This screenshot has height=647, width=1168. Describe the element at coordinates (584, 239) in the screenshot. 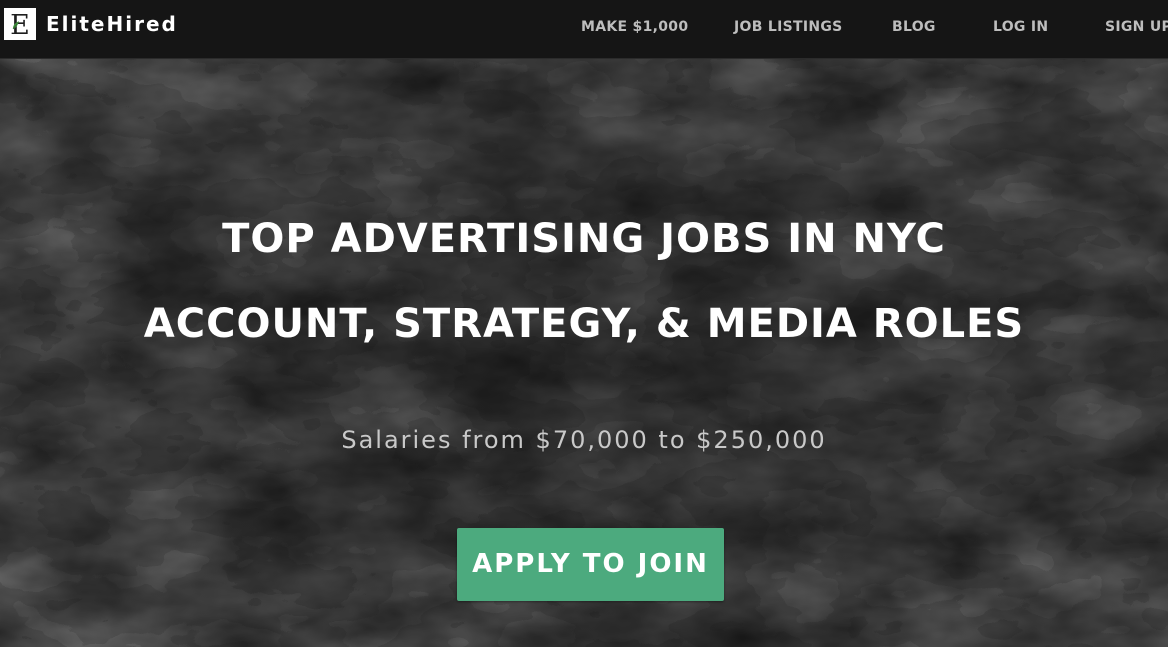

I see `hero-headline: TOP ADVERTISING JOBS IN NYC` at that location.